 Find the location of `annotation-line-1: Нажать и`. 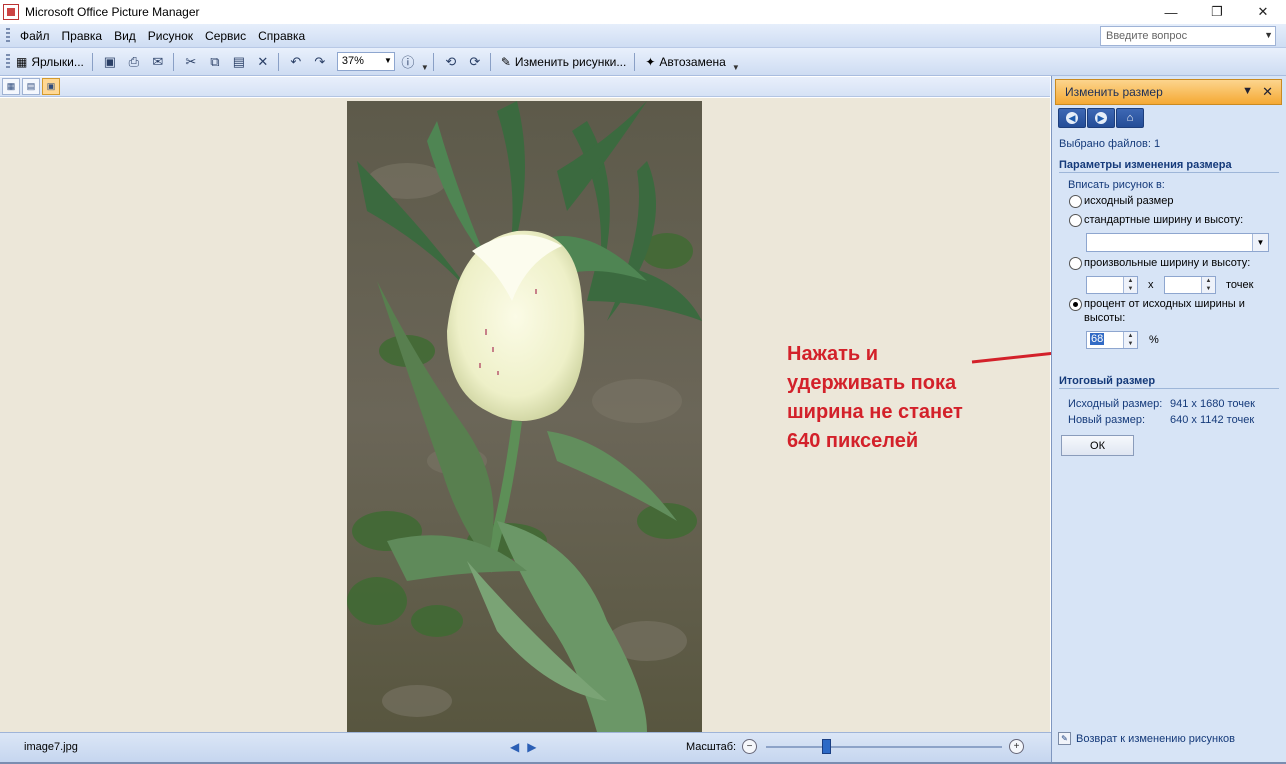

annotation-line-1: Нажать и is located at coordinates (833, 354).